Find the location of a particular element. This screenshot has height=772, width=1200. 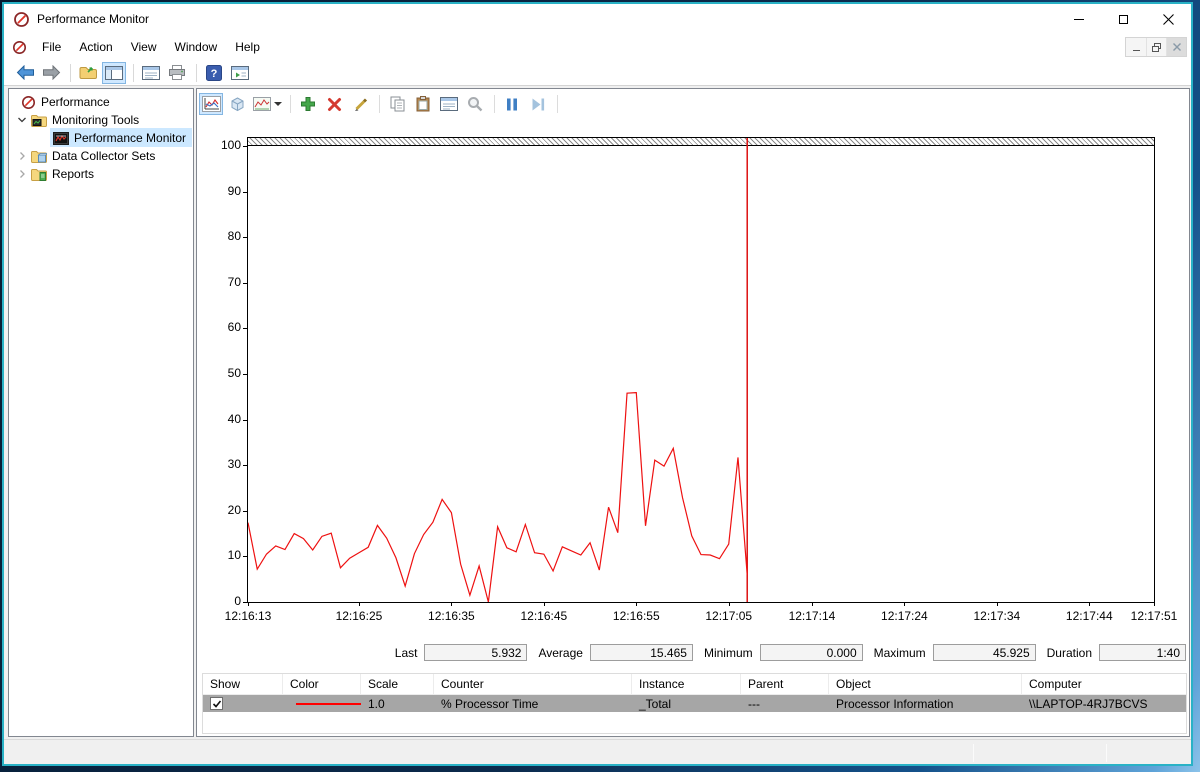

delete-counter-button is located at coordinates (334, 104).